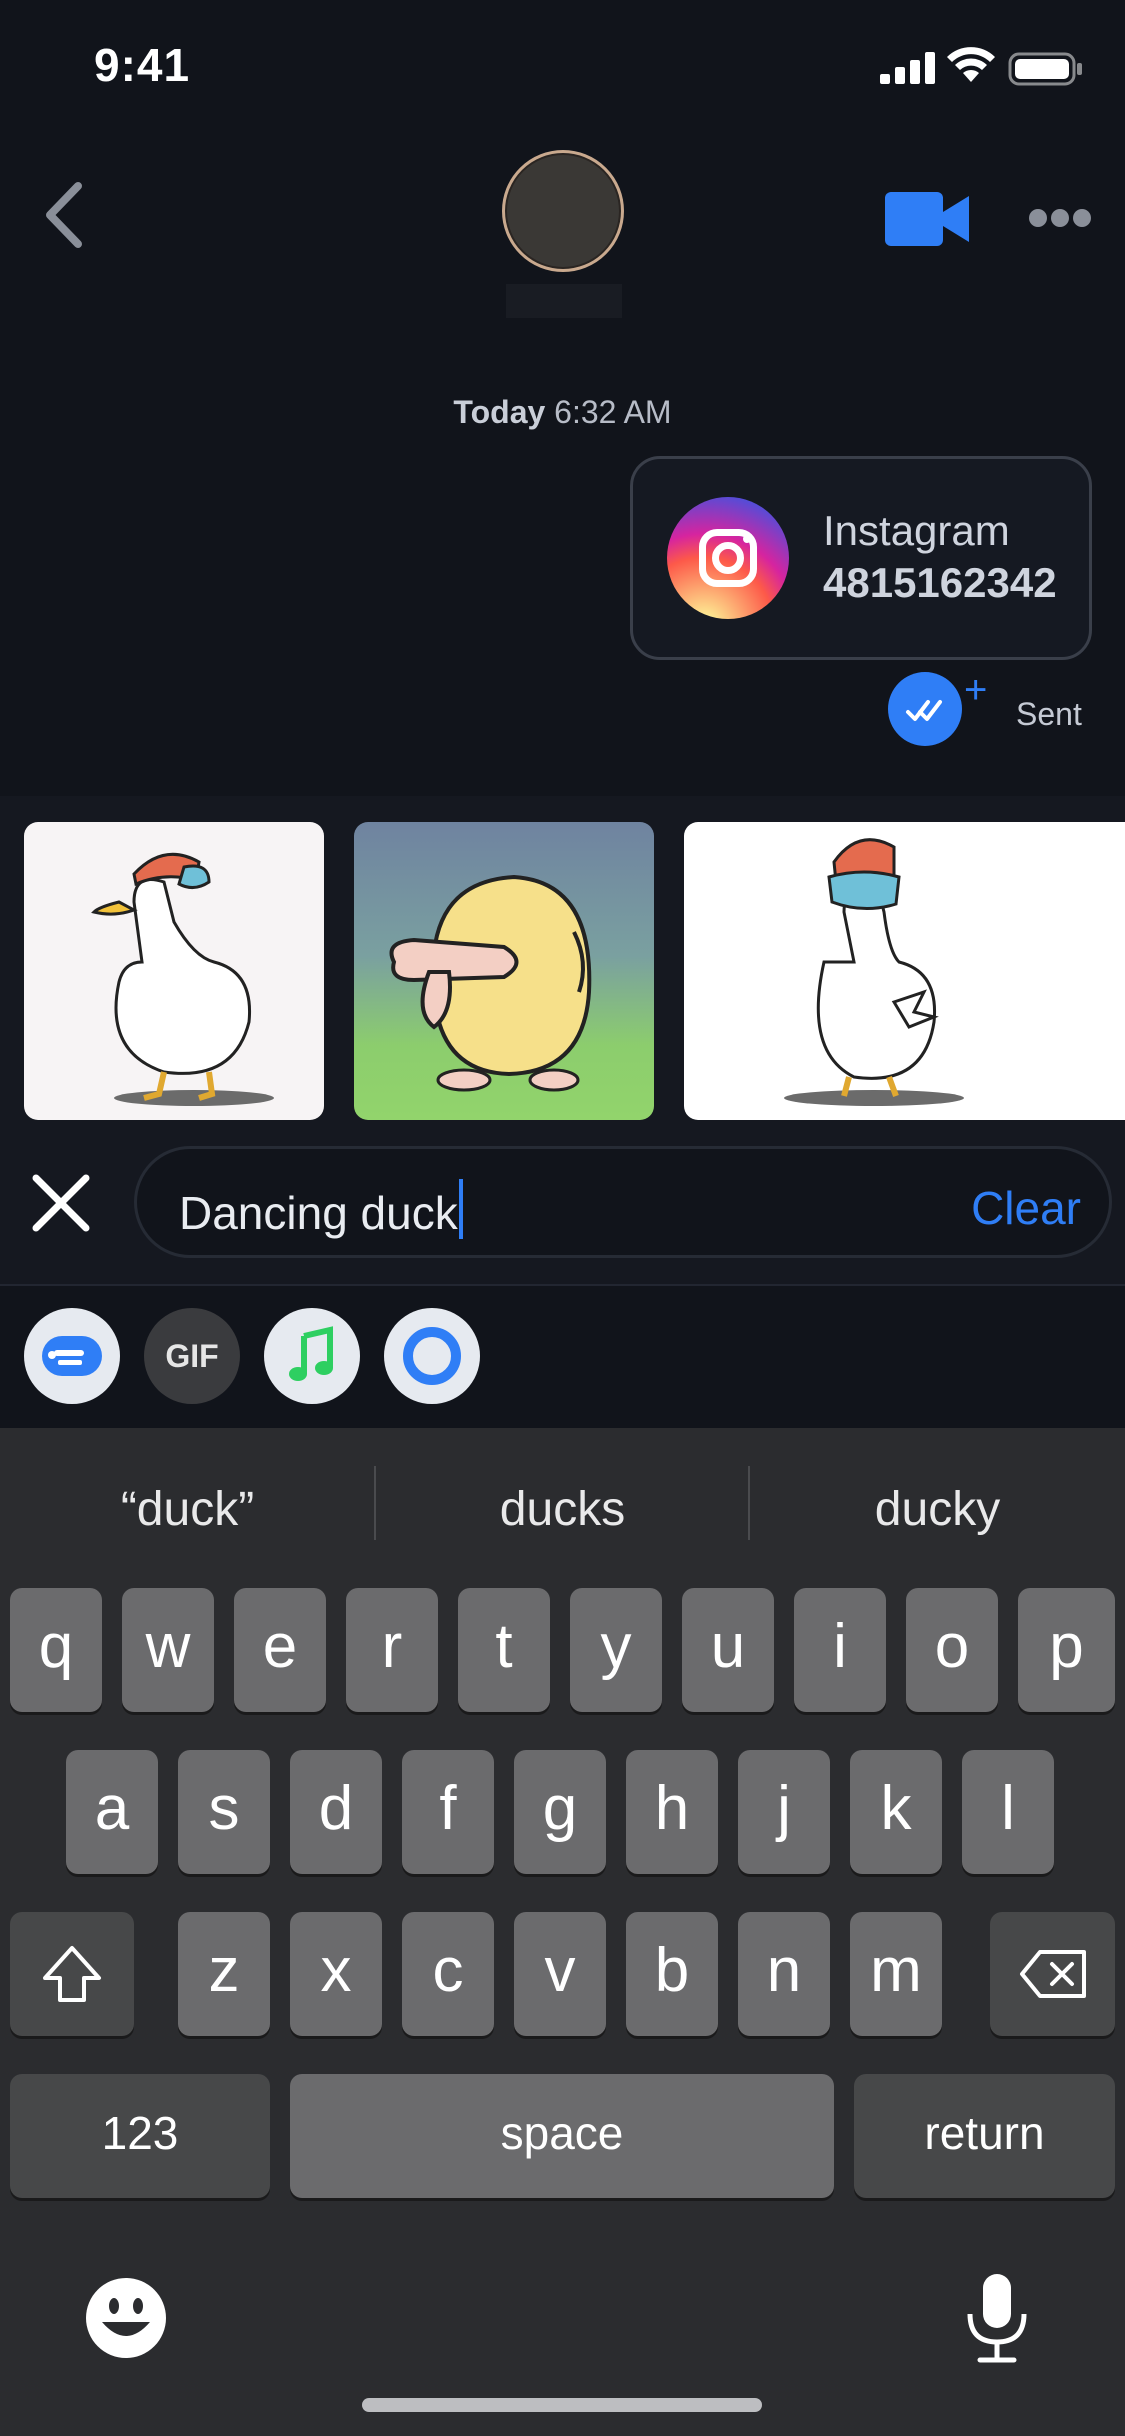  I want to click on gif-search-field: Dancing duck Clear, so click(623, 1202).